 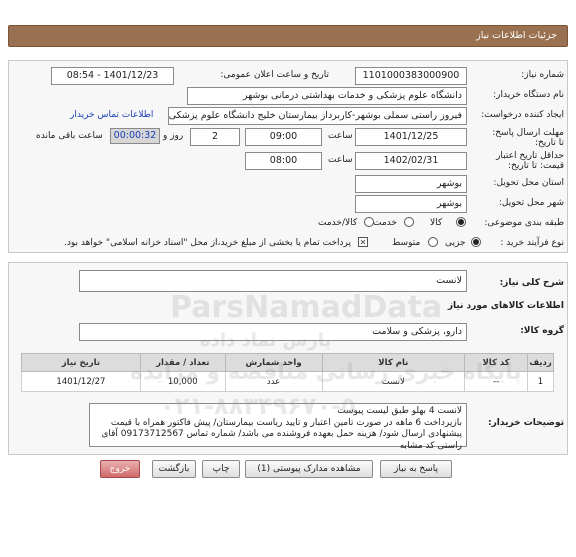 What do you see at coordinates (411, 137) in the screenshot?
I see `deadline-date: 1401/12/25` at bounding box center [411, 137].